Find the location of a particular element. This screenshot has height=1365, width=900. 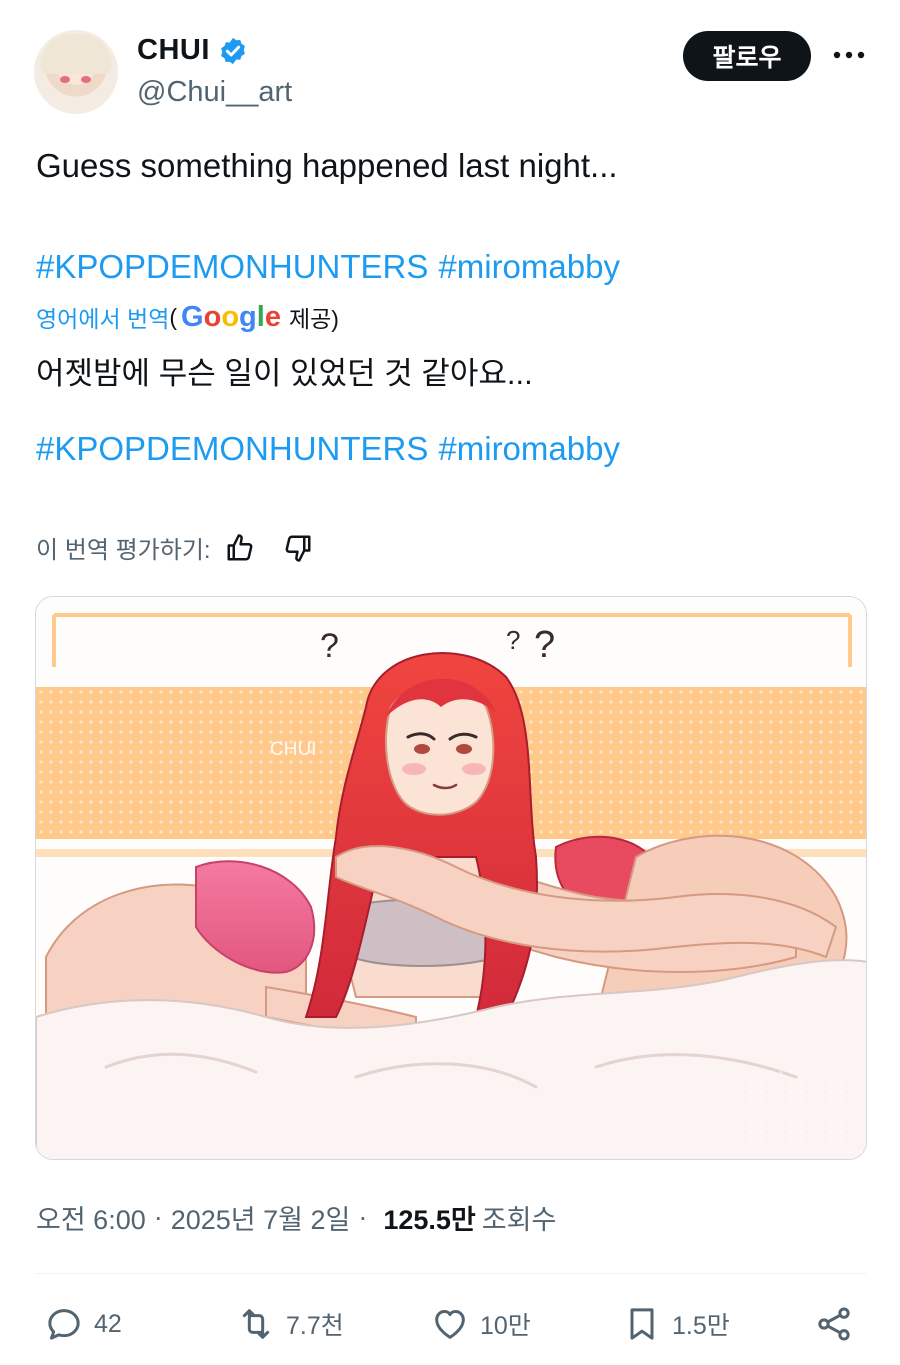

thumbs-down-icon is located at coordinates (298, 548).